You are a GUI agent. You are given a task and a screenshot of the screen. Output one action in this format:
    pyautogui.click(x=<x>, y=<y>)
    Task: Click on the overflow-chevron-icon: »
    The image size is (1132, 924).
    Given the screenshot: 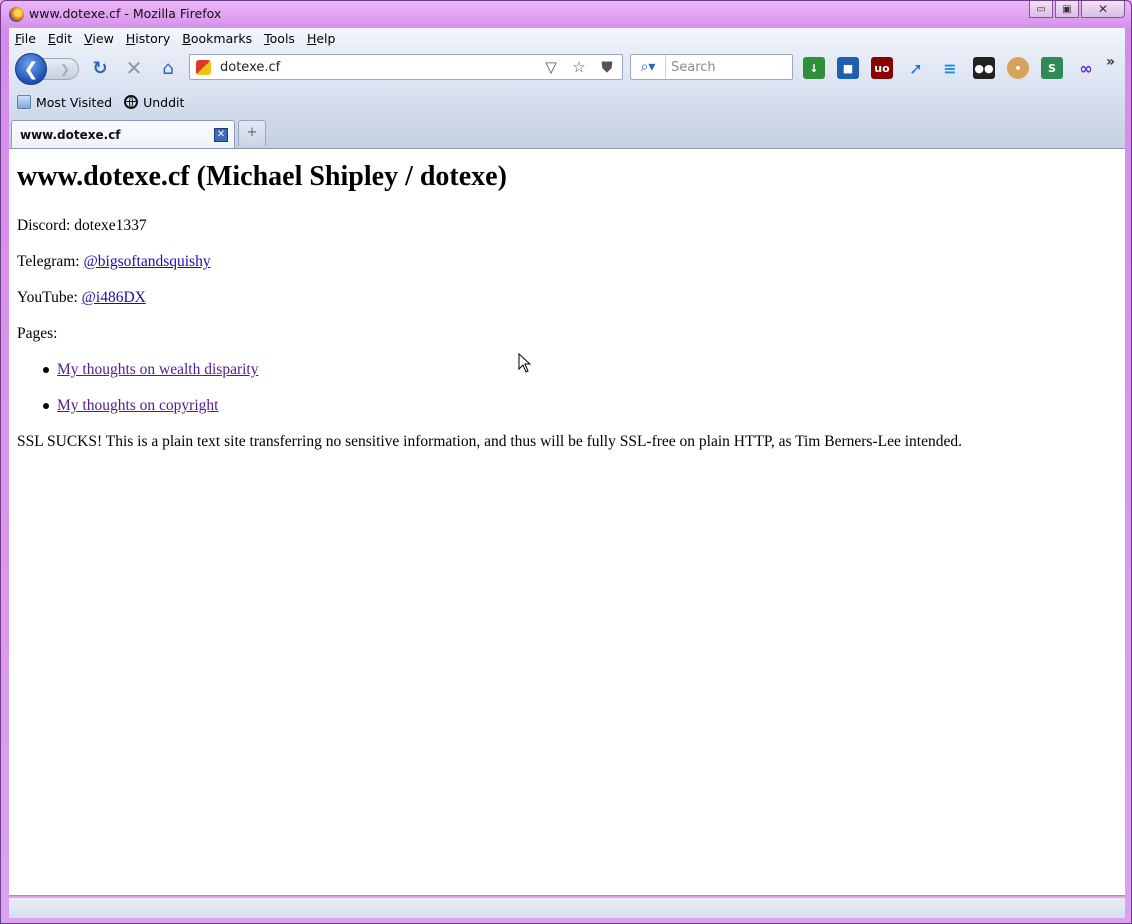 What is the action you would take?
    pyautogui.click(x=1110, y=62)
    